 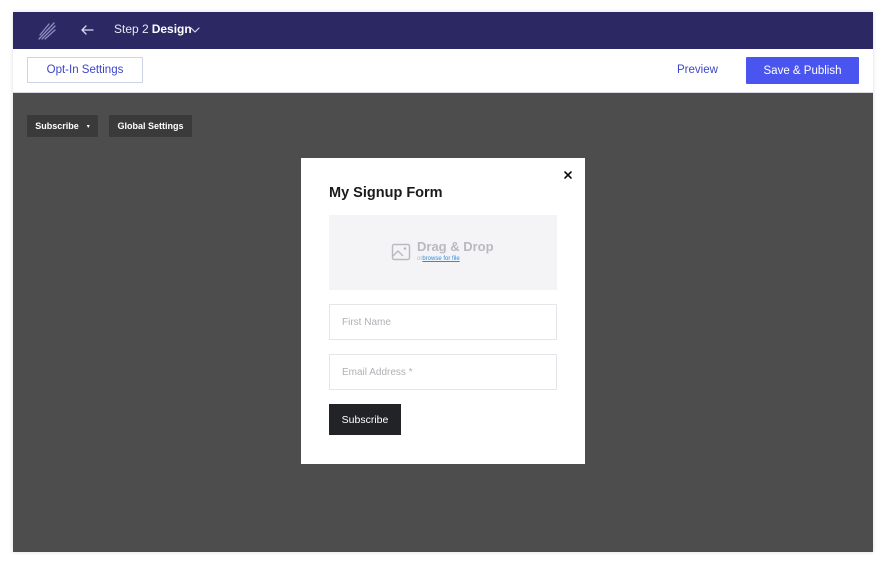 I want to click on global-settings-button: Global Settings, so click(x=150, y=126).